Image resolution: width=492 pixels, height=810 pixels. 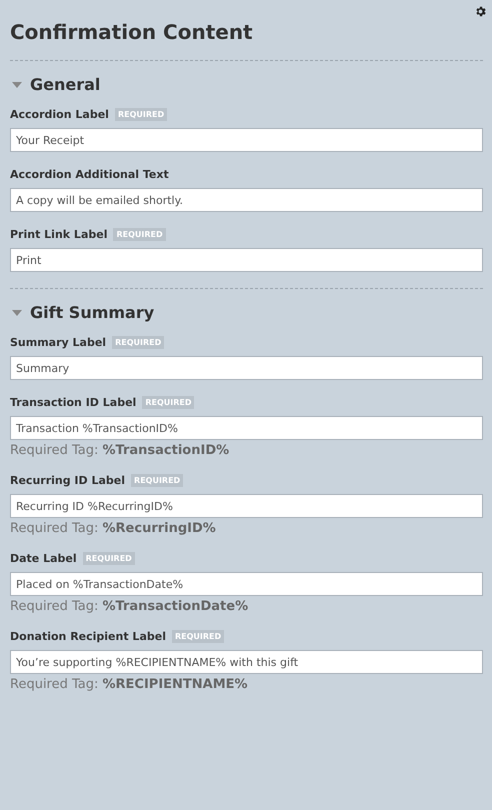 I want to click on field-label: Recurring ID Label, so click(x=68, y=480).